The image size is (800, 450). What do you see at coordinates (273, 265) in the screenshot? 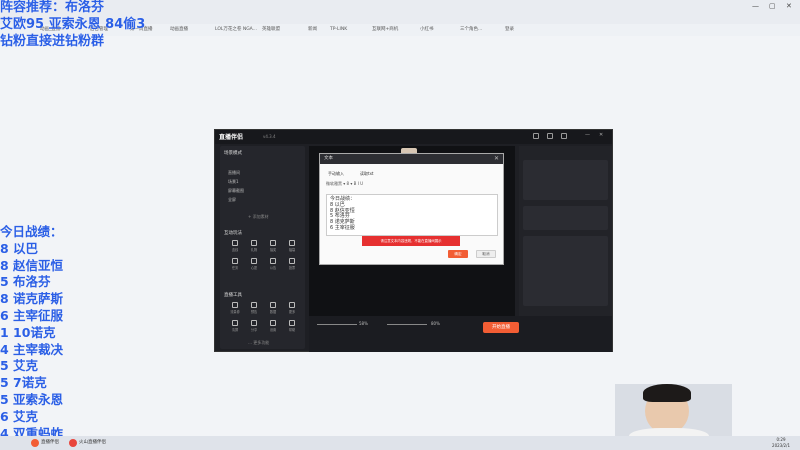
I see `tool-button: 公告` at bounding box center [273, 265].